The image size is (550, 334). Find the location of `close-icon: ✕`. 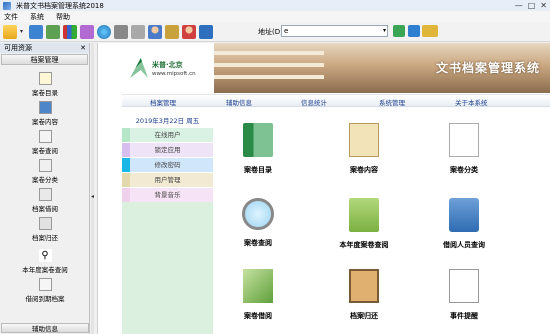

close-icon: ✕ is located at coordinates (83, 48).